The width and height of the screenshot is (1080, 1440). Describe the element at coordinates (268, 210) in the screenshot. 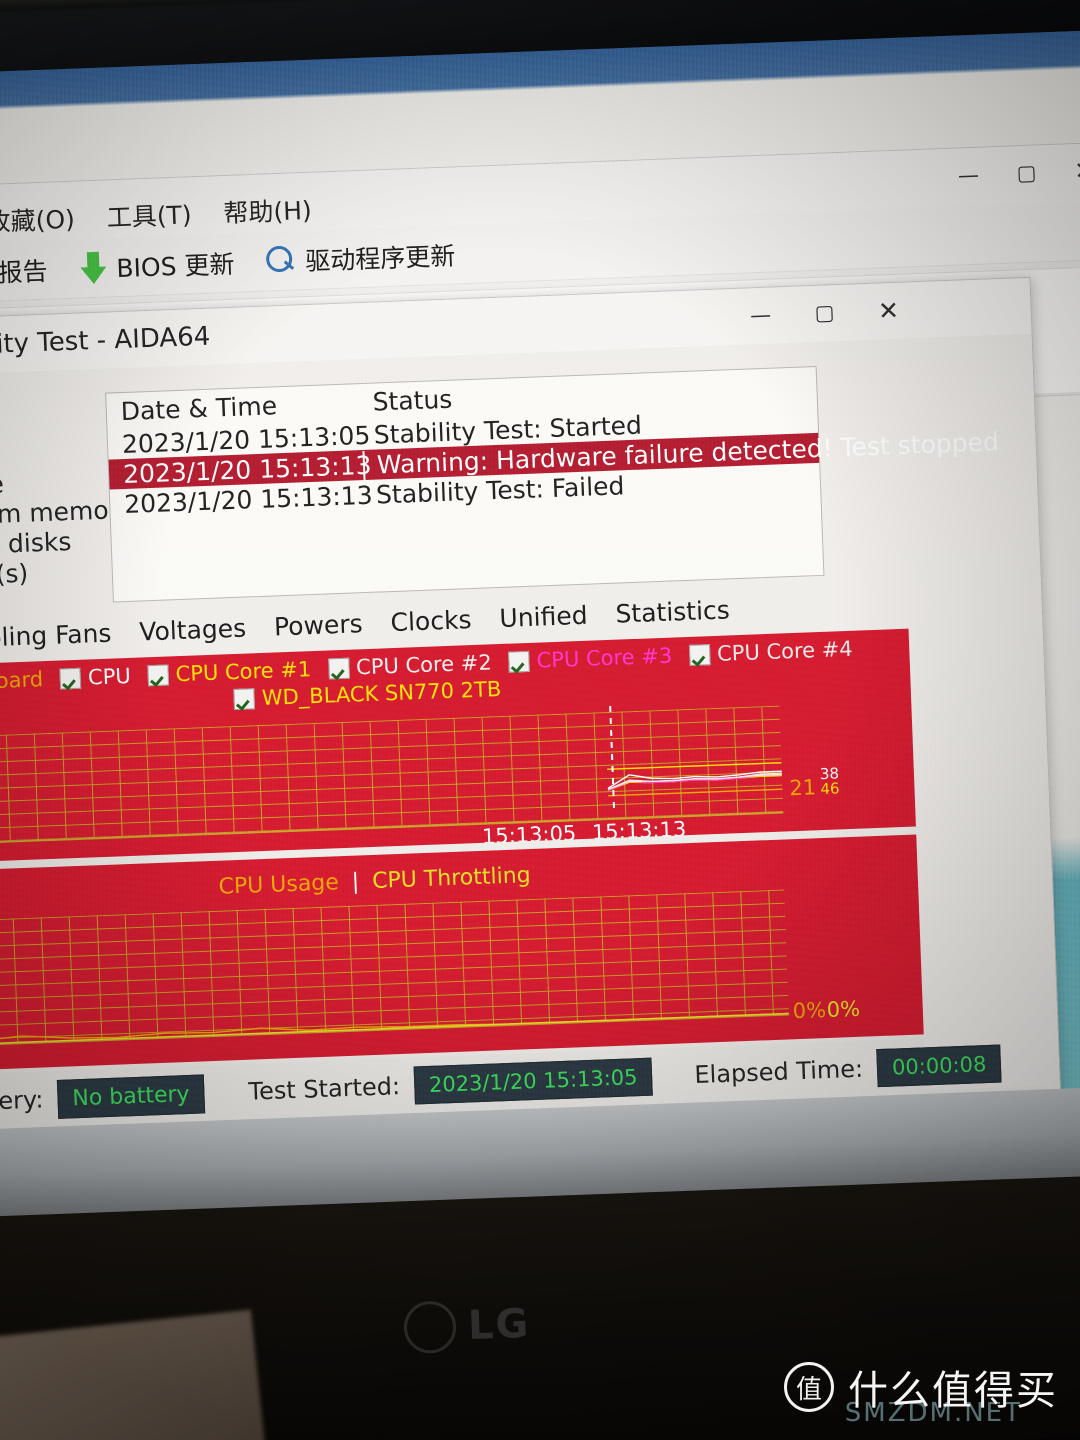

I see `menu-item-help: 帮助(H)` at that location.